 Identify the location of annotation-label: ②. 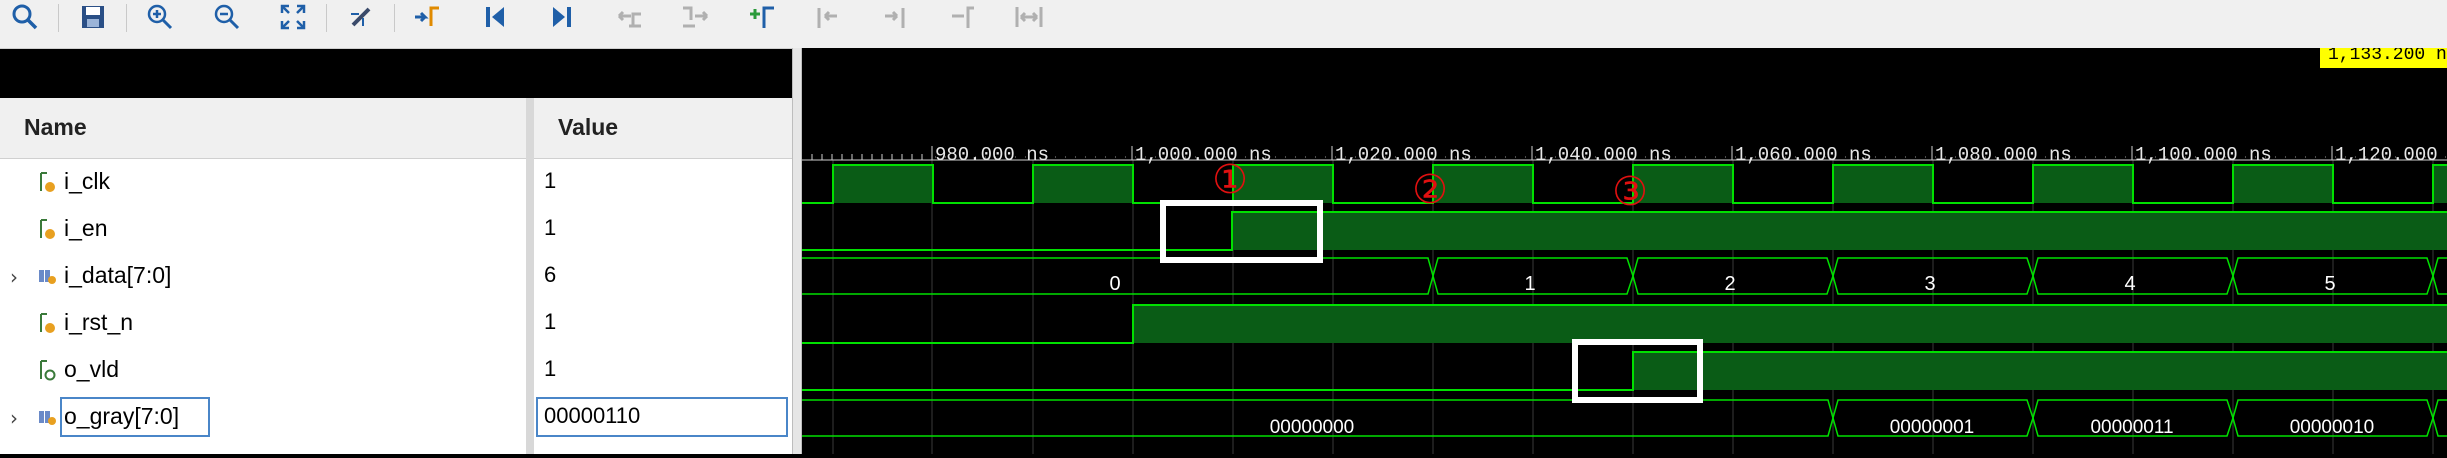
(1430, 190).